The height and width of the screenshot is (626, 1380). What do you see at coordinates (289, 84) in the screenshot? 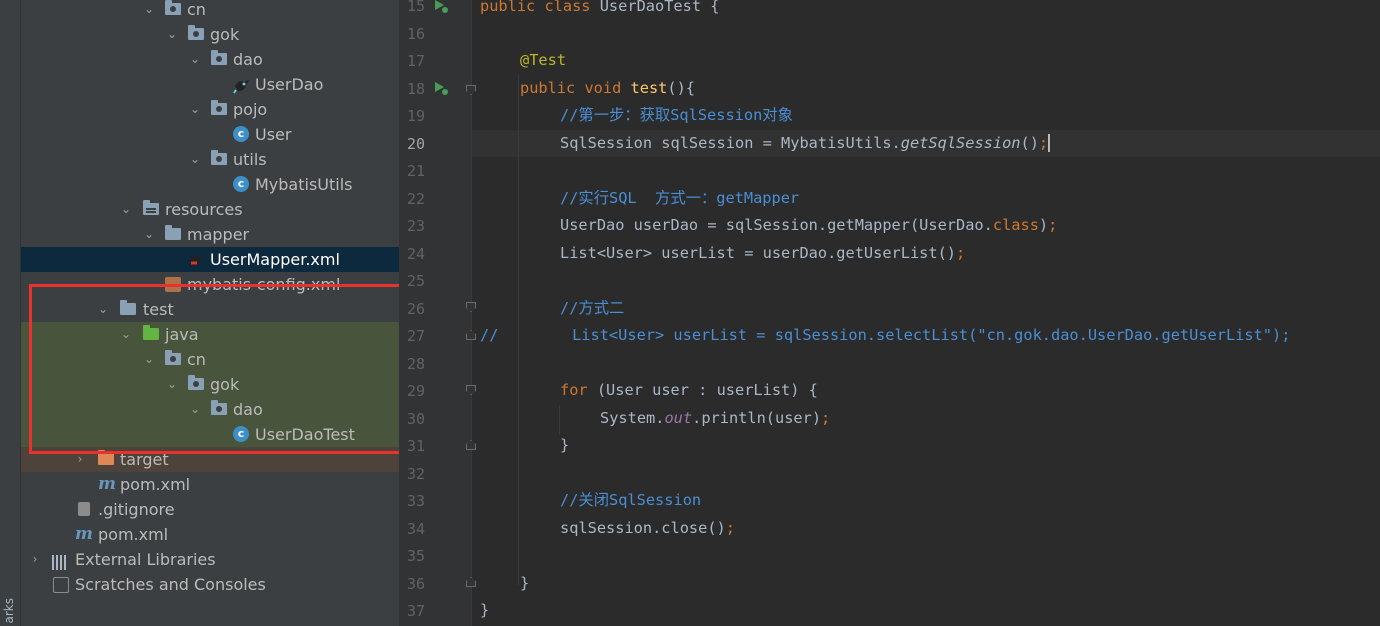
I see `tree-item-label: UserDao` at bounding box center [289, 84].